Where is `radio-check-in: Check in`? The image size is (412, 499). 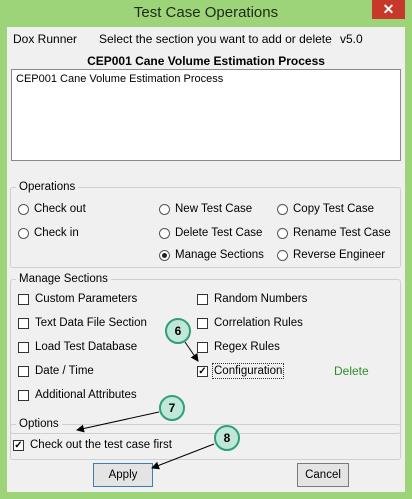 radio-check-in: Check in is located at coordinates (48, 233).